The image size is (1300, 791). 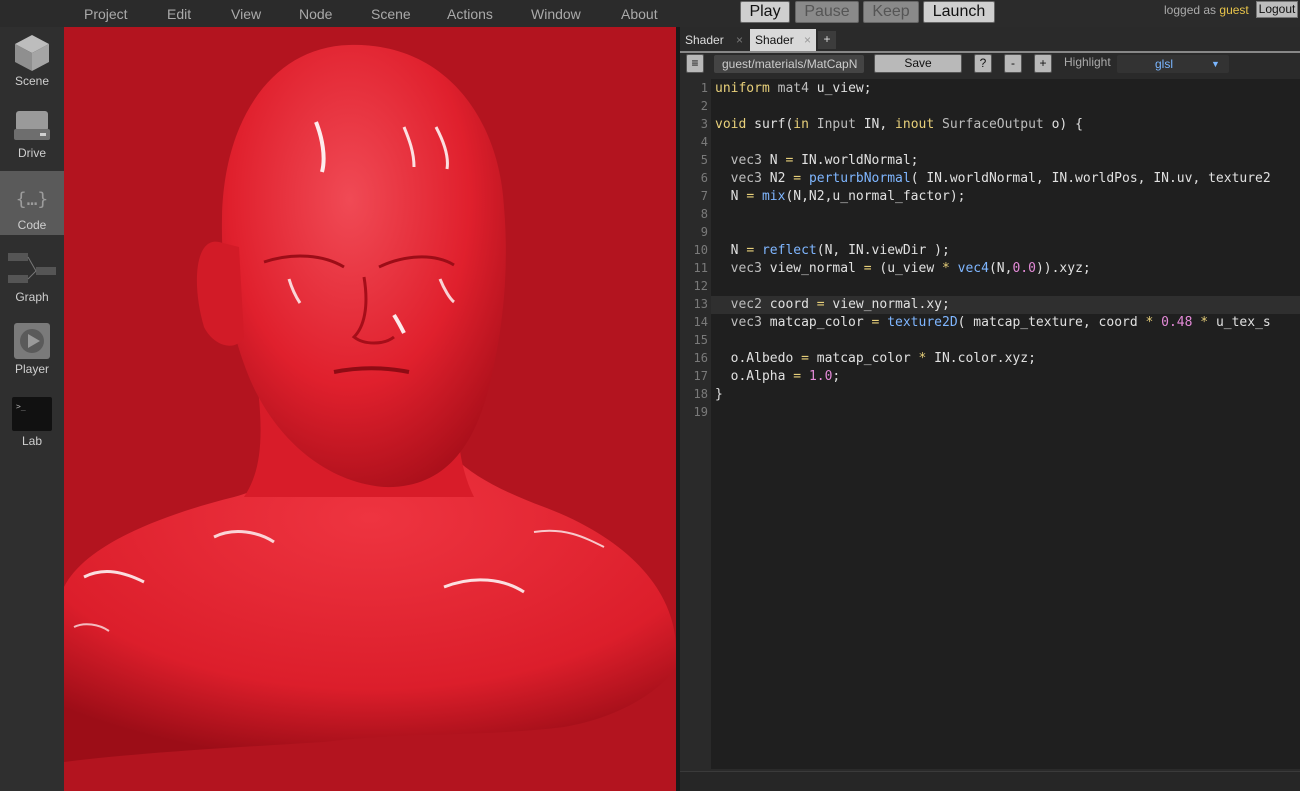 What do you see at coordinates (1277, 9) in the screenshot?
I see `logout-button: Logout` at bounding box center [1277, 9].